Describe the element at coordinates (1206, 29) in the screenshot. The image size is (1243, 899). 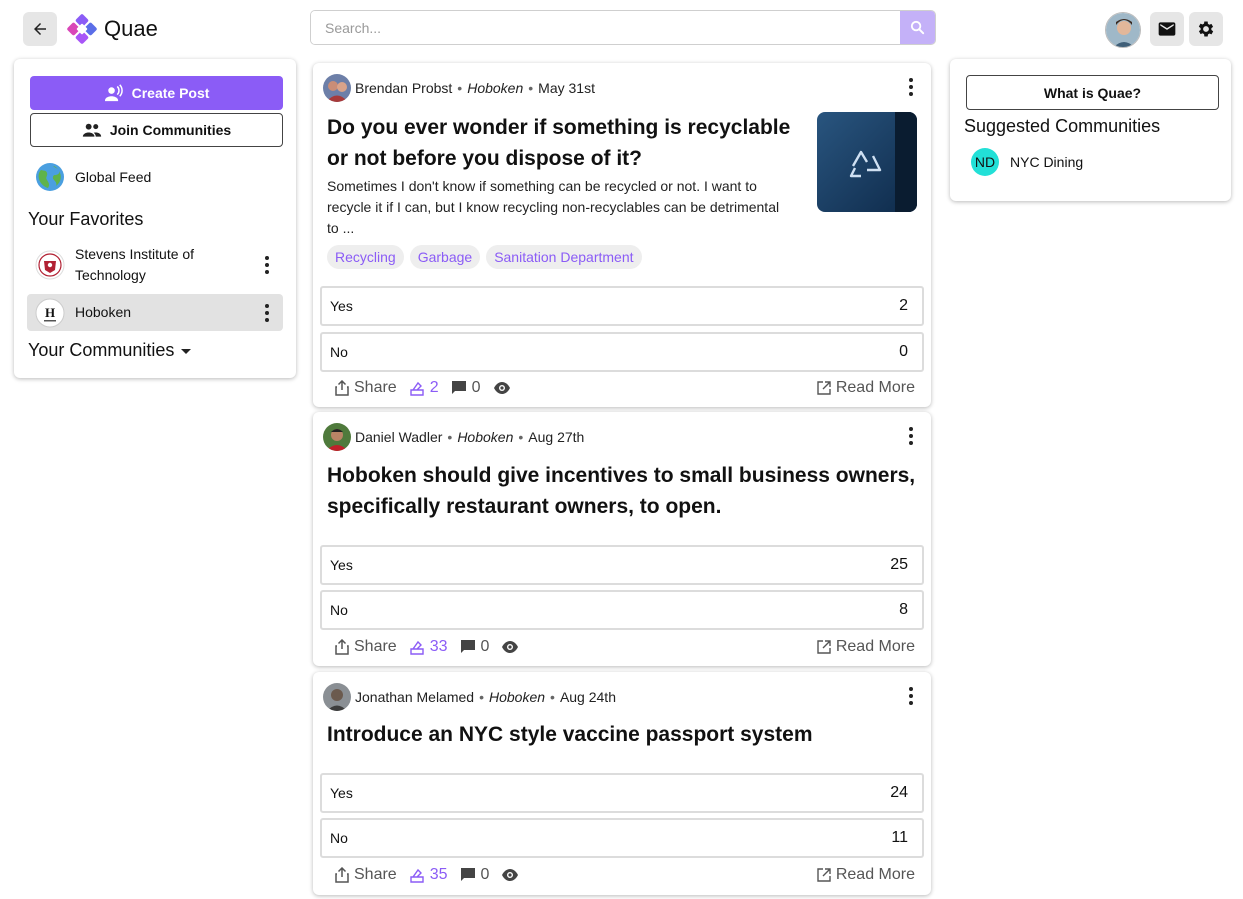
I see `settings-button` at that location.